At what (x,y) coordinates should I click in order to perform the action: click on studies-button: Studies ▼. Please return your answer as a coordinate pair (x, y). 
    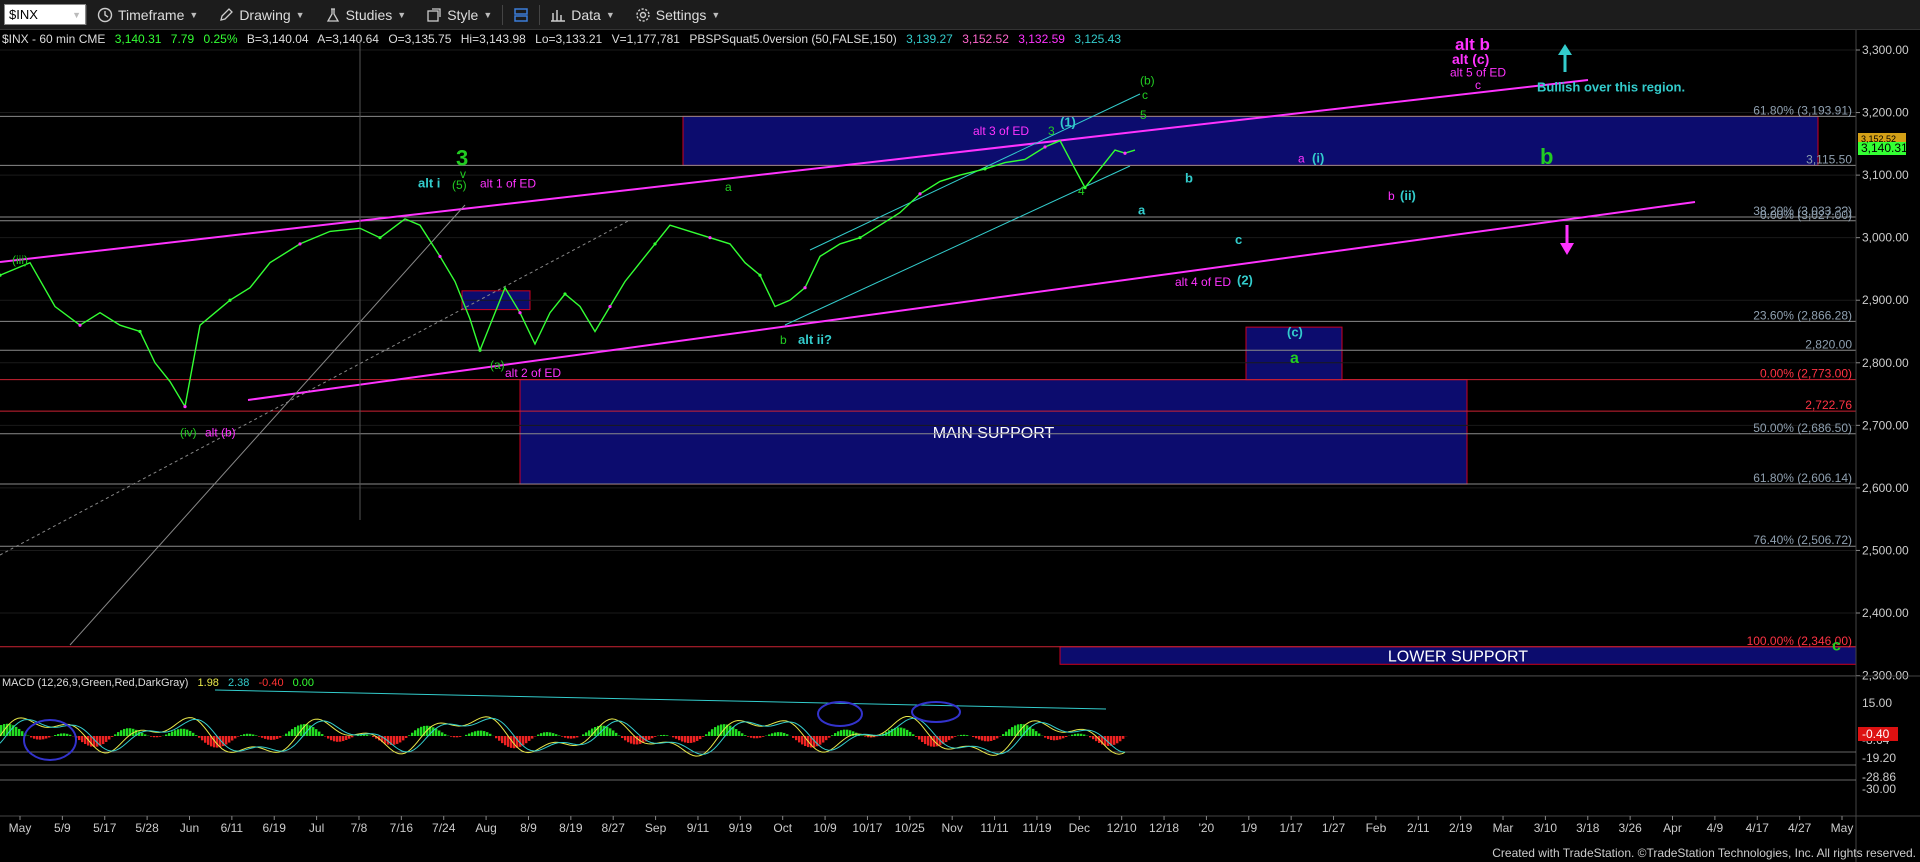
    Looking at the image, I should click on (366, 14).